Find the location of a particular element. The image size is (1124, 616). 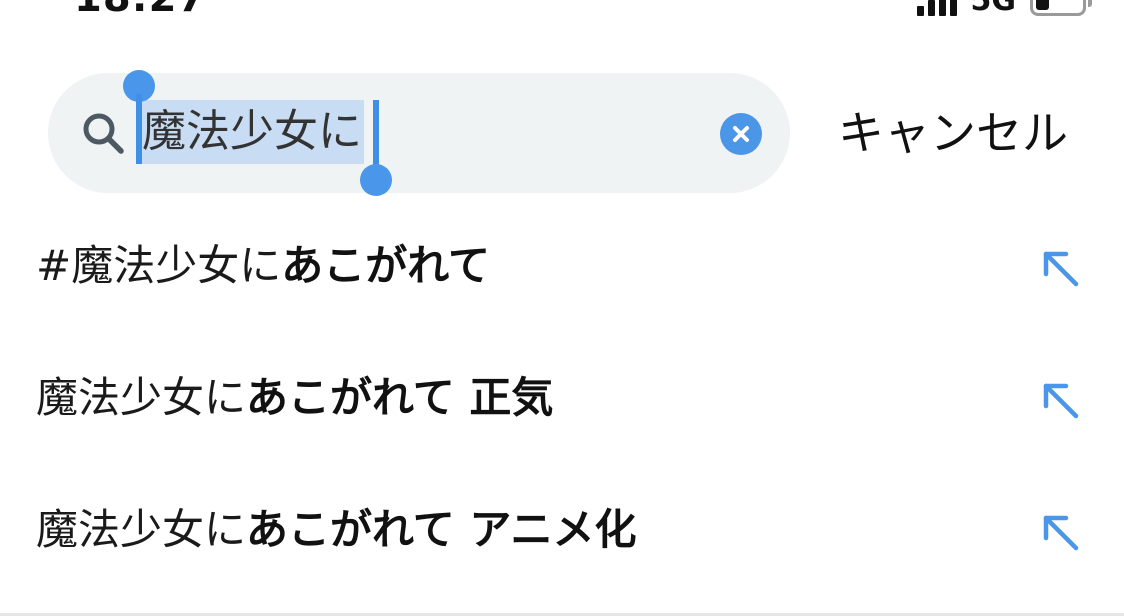

suggestion-completion: あこがれて 正気 is located at coordinates (400, 397).